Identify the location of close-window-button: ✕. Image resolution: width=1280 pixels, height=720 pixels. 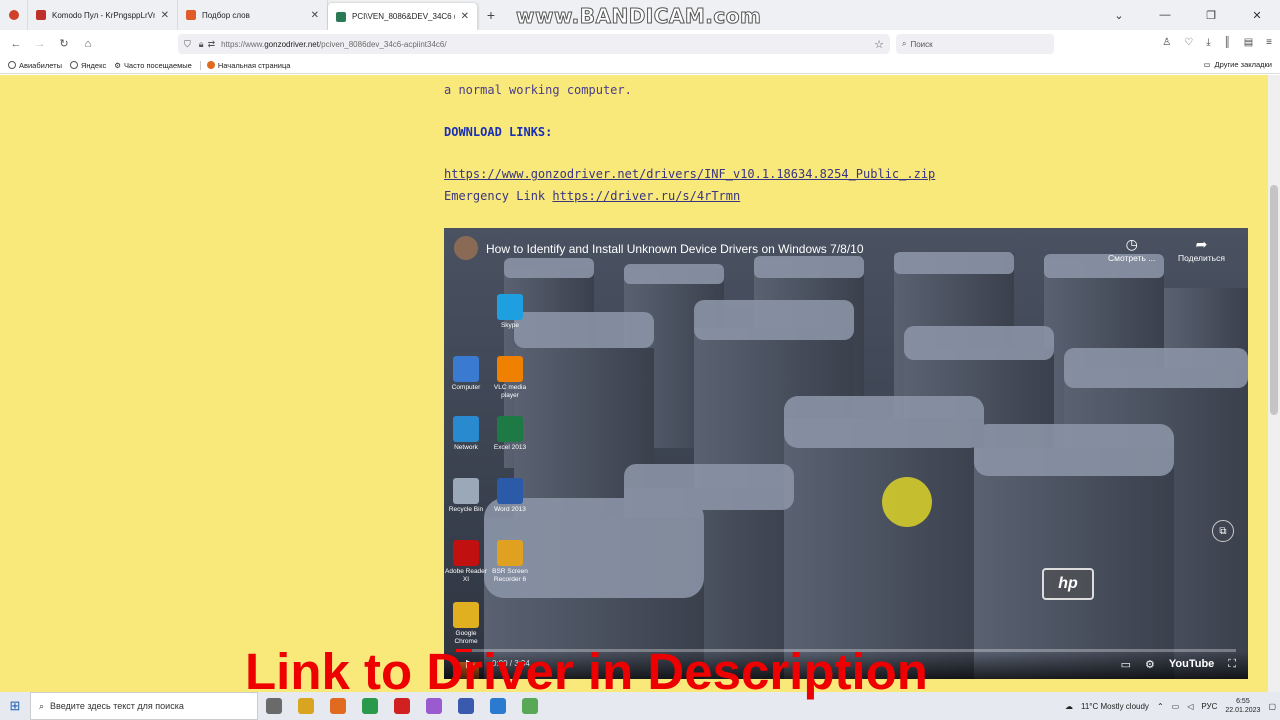
(1257, 15).